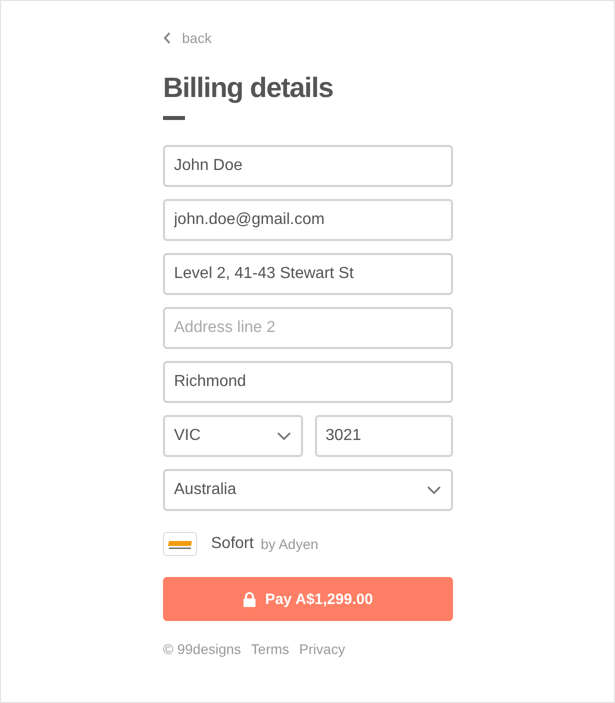 The image size is (615, 703). I want to click on select-field: VIC, so click(232, 436).